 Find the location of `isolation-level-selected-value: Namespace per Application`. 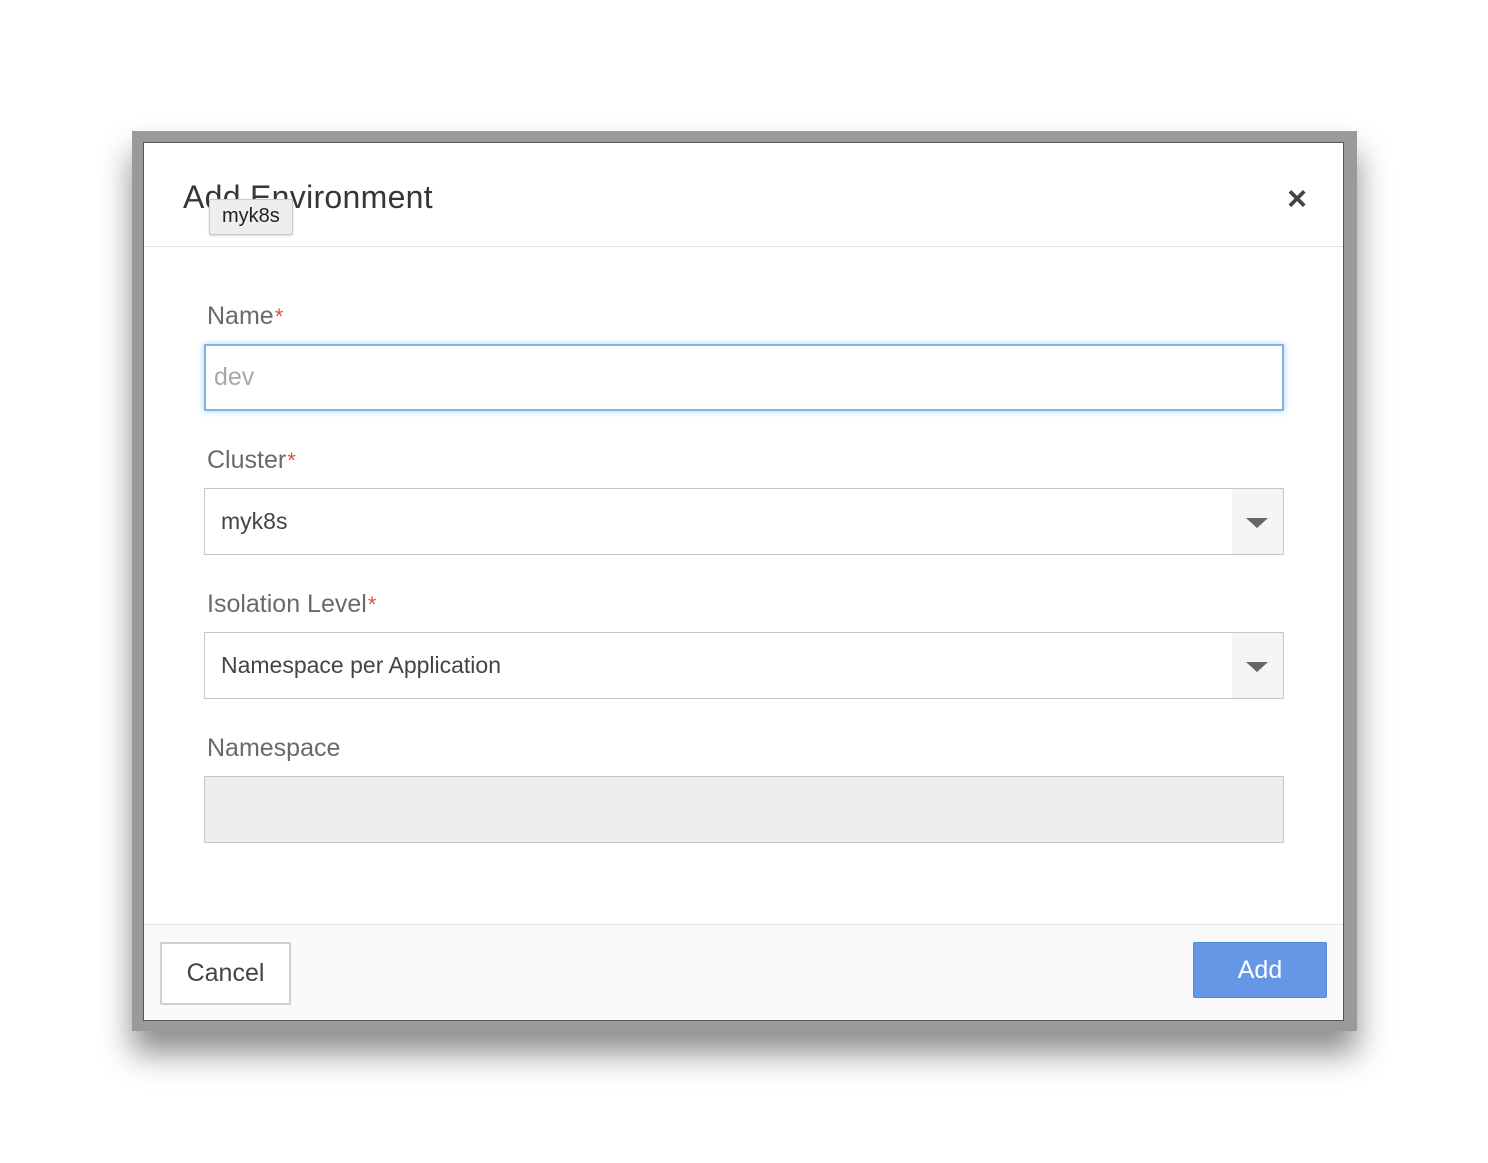

isolation-level-selected-value: Namespace per Application is located at coordinates (361, 665).